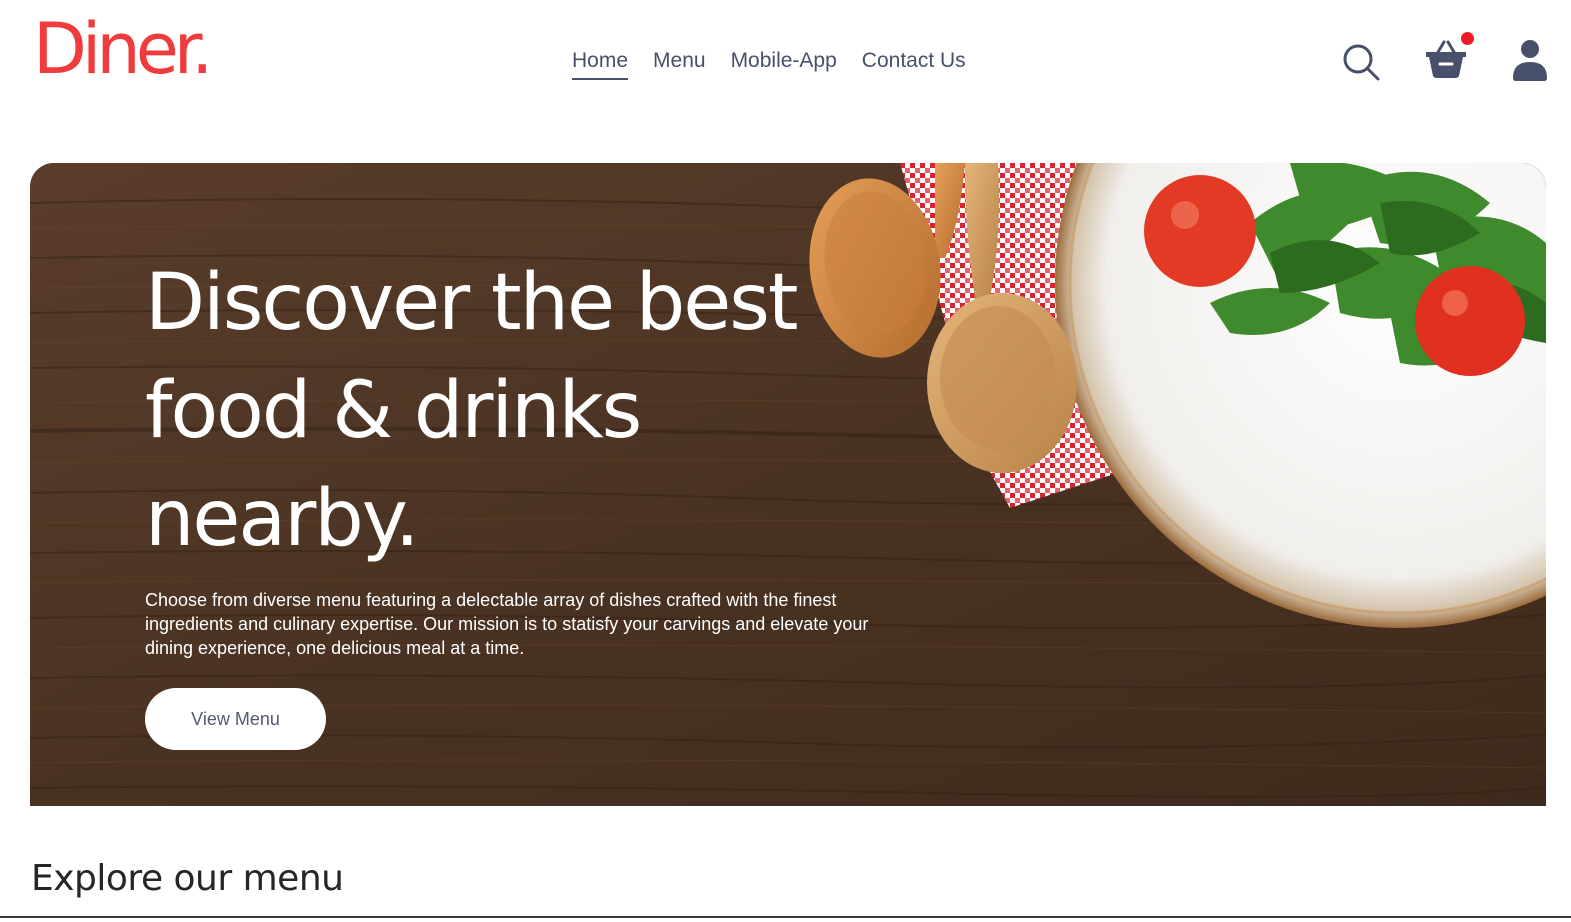  What do you see at coordinates (679, 63) in the screenshot?
I see `nav-item-menu: Menu` at bounding box center [679, 63].